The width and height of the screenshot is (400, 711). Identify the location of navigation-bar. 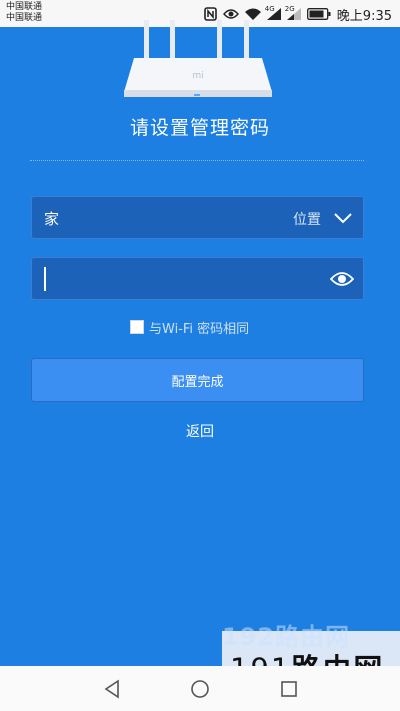
(200, 688).